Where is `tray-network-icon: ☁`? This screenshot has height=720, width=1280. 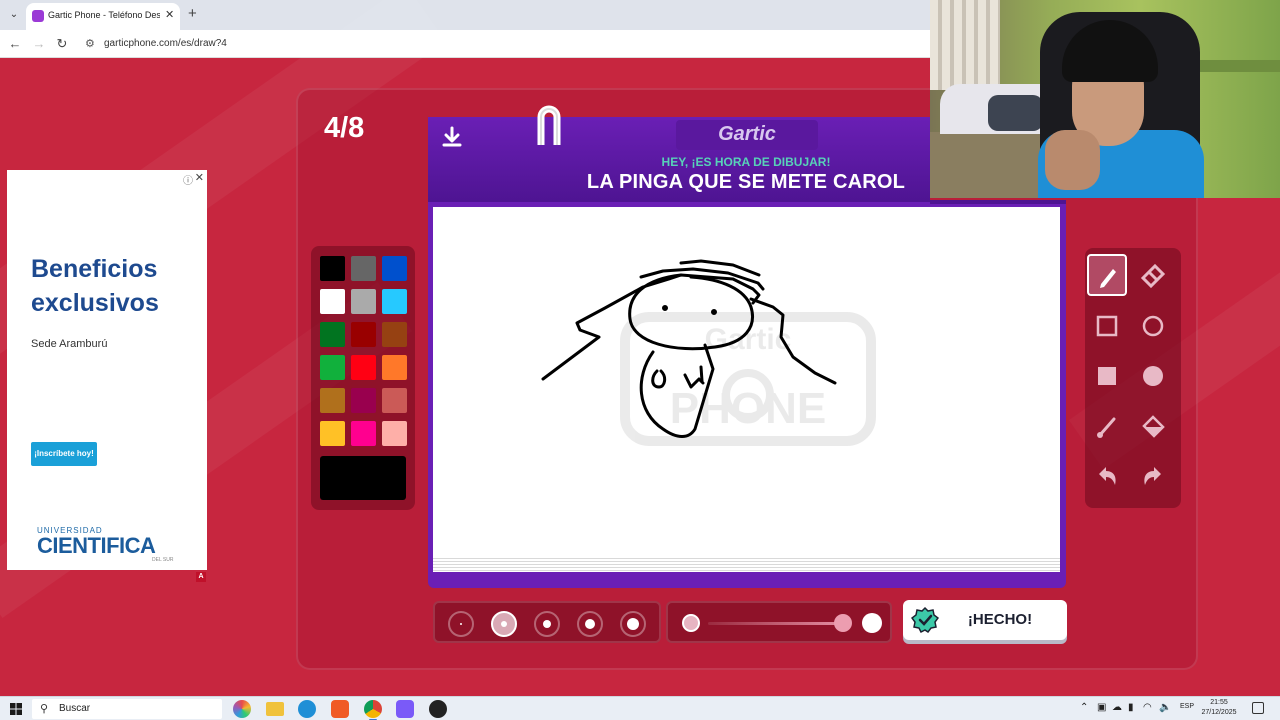
tray-network-icon: ☁ is located at coordinates (1117, 707).